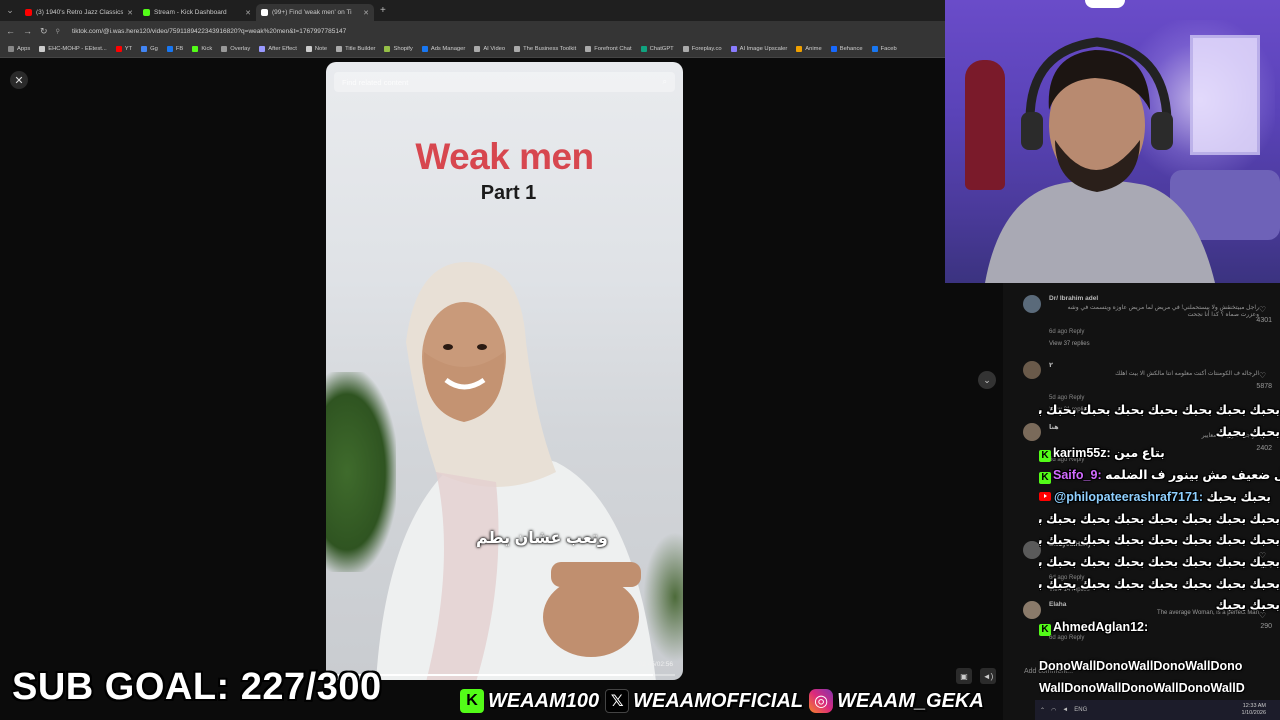 The image size is (1280, 720). Describe the element at coordinates (964, 676) in the screenshot. I see `picture-in-picture-icon: ▣` at that location.